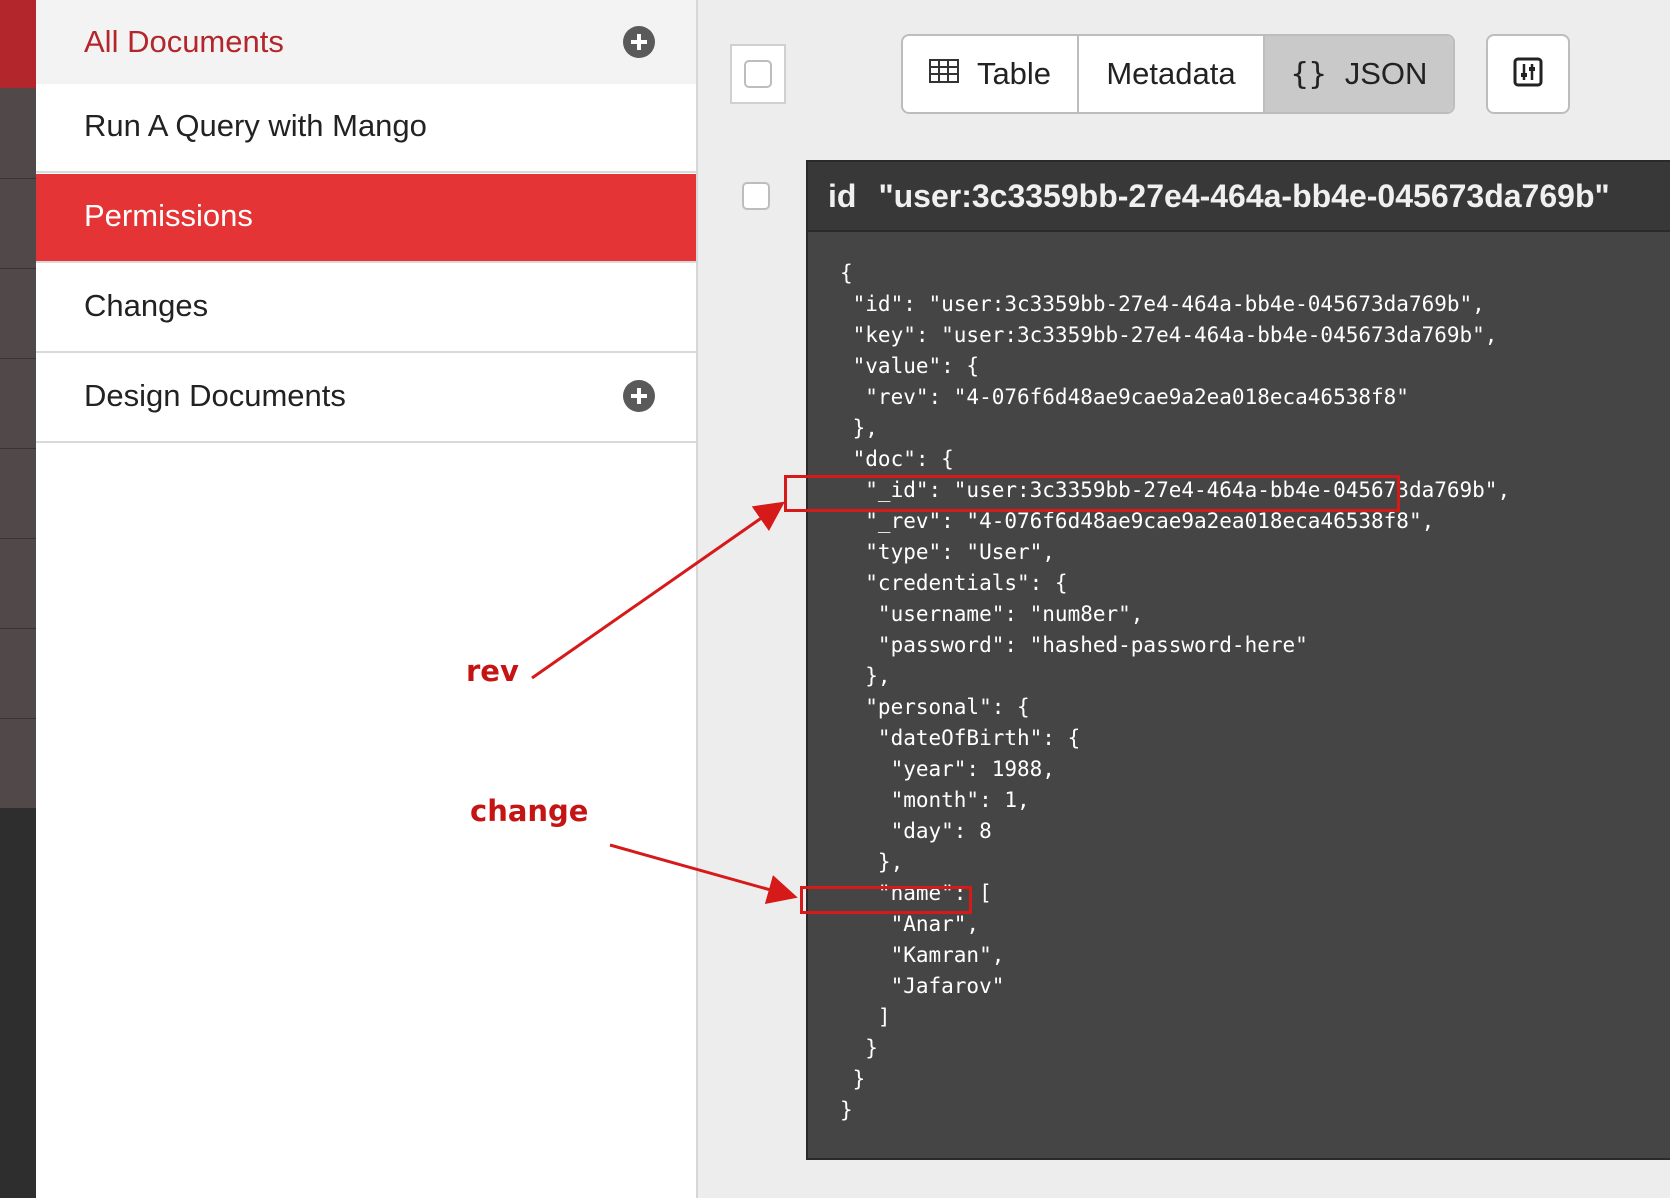 The height and width of the screenshot is (1198, 1670). What do you see at coordinates (658, 590) in the screenshot?
I see `rev-arrow` at bounding box center [658, 590].